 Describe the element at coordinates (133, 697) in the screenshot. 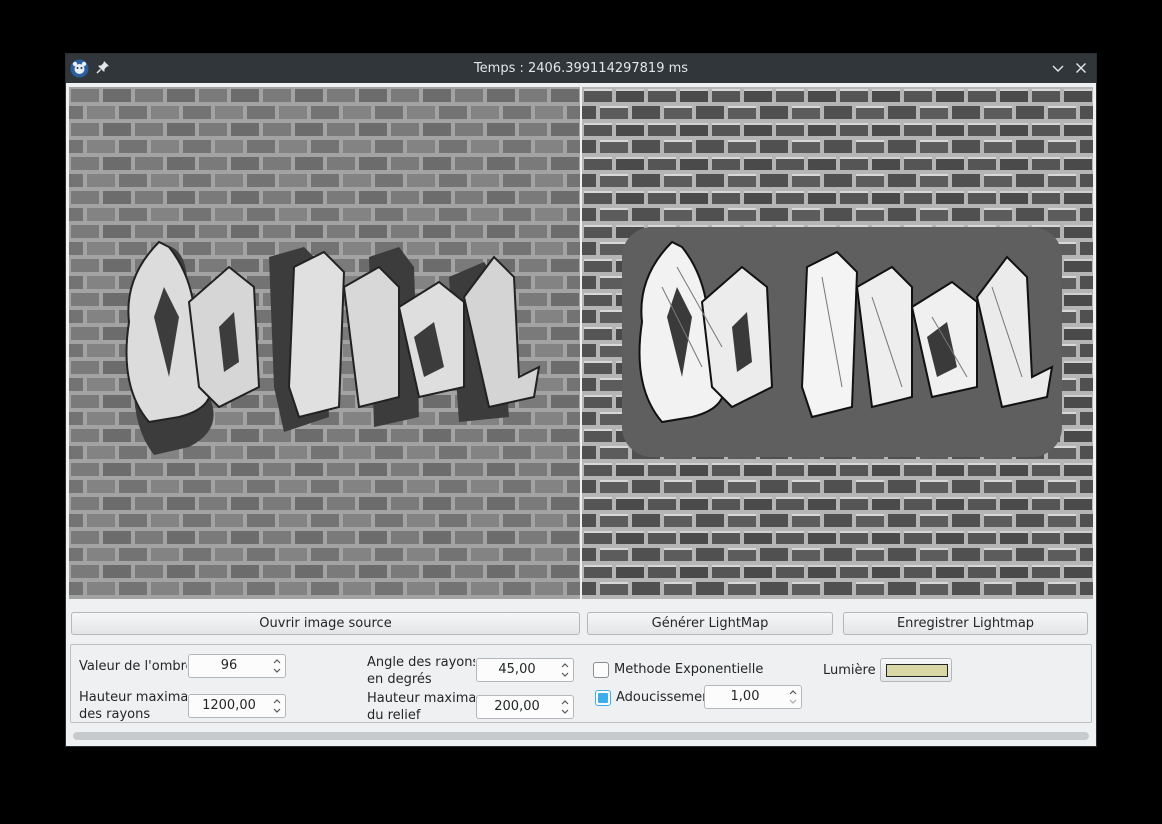

I see `max-ray-height-label-1: Hauteur maximale` at that location.